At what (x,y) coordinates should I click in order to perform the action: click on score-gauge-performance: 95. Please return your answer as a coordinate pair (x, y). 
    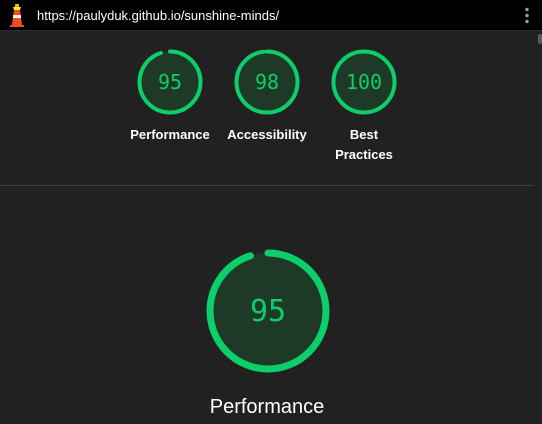
    Looking at the image, I should click on (170, 82).